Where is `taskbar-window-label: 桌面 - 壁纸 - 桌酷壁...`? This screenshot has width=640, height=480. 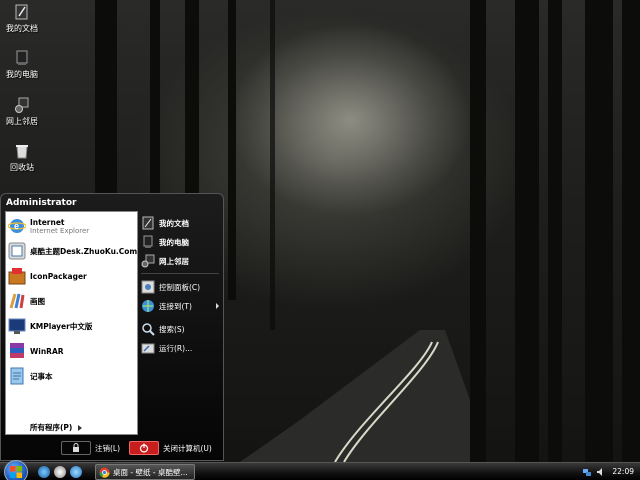
taskbar-window-label: 桌面 - 壁纸 - 桌酷壁... is located at coordinates (150, 472).